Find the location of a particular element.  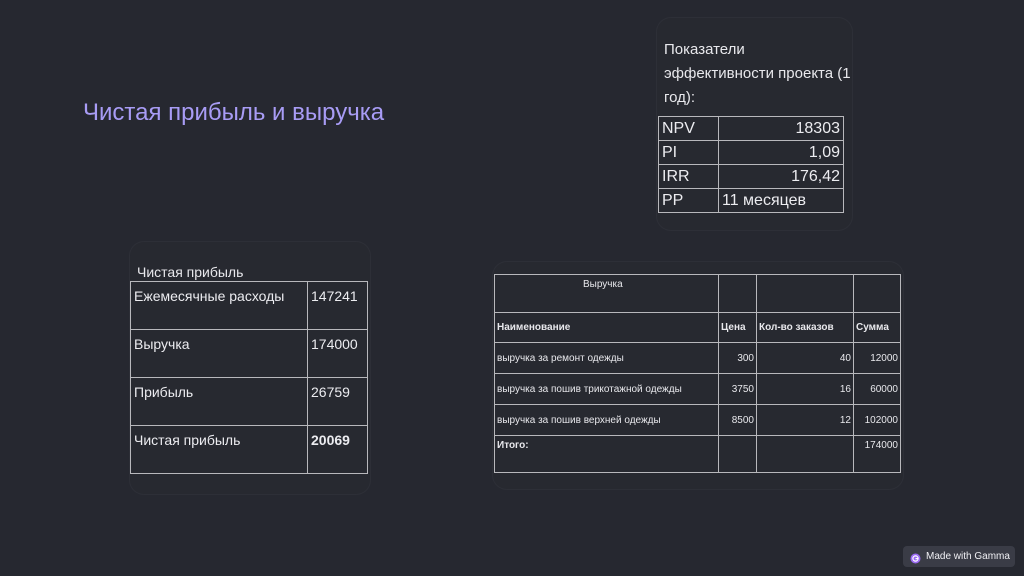

profit-row: Ежемесячные расходы 147241 is located at coordinates (249, 305).